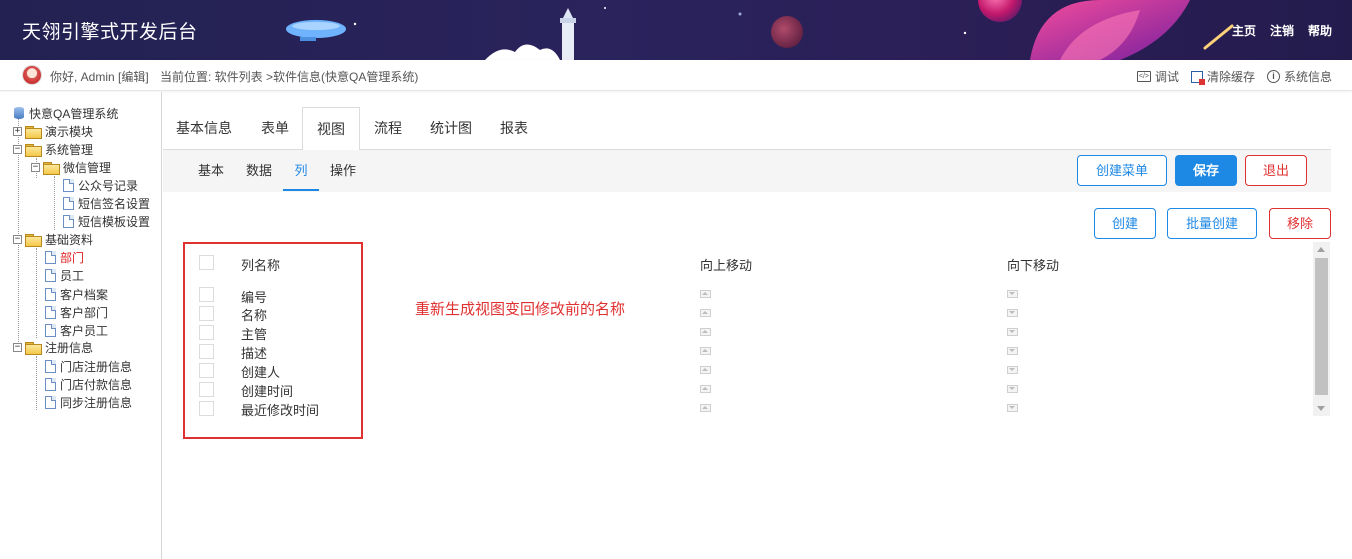 The image size is (1352, 559). Describe the element at coordinates (1230, 77) in the screenshot. I see `clear-cache-label: 清除缓存` at that location.